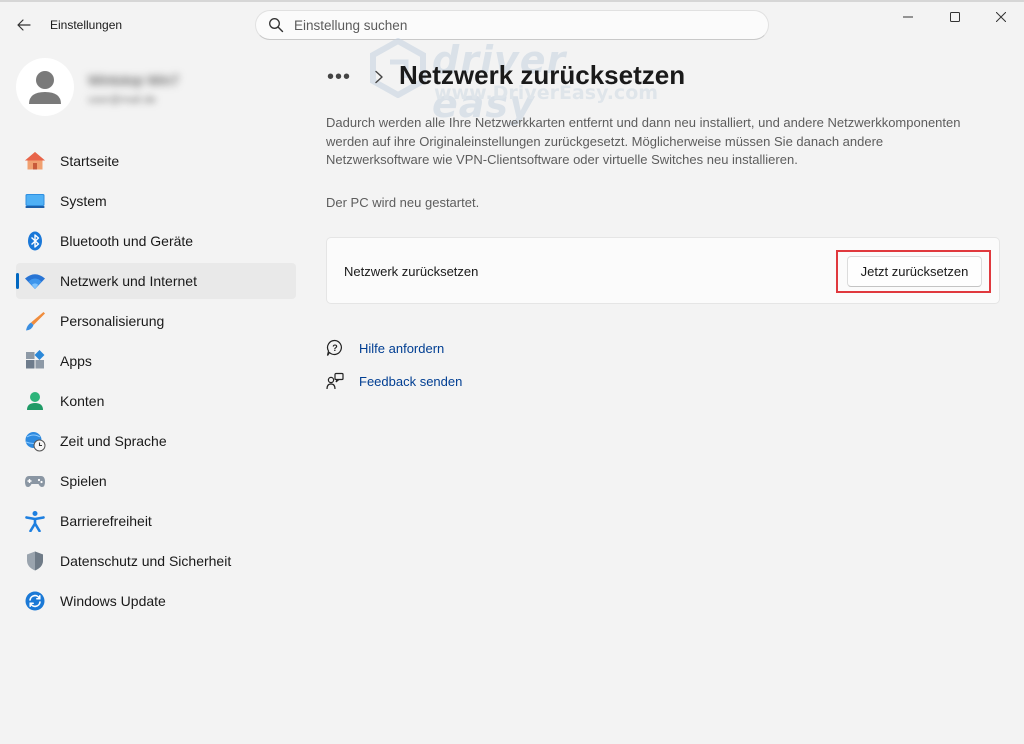 This screenshot has height=744, width=1024. I want to click on back-button, so click(24, 25).